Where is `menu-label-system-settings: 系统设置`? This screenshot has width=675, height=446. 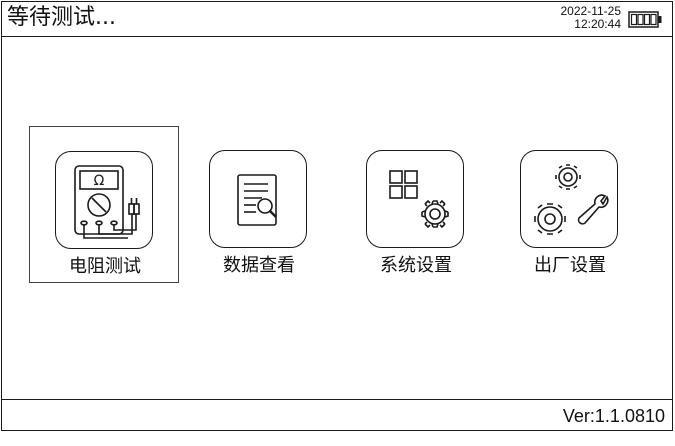 menu-label-system-settings: 系统设置 is located at coordinates (416, 265).